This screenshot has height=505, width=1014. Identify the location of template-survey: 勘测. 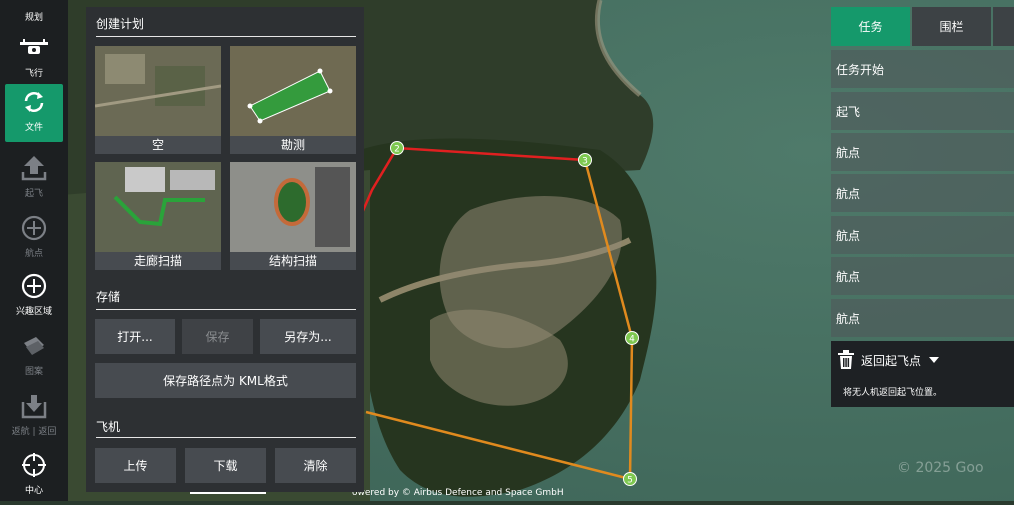
(293, 100).